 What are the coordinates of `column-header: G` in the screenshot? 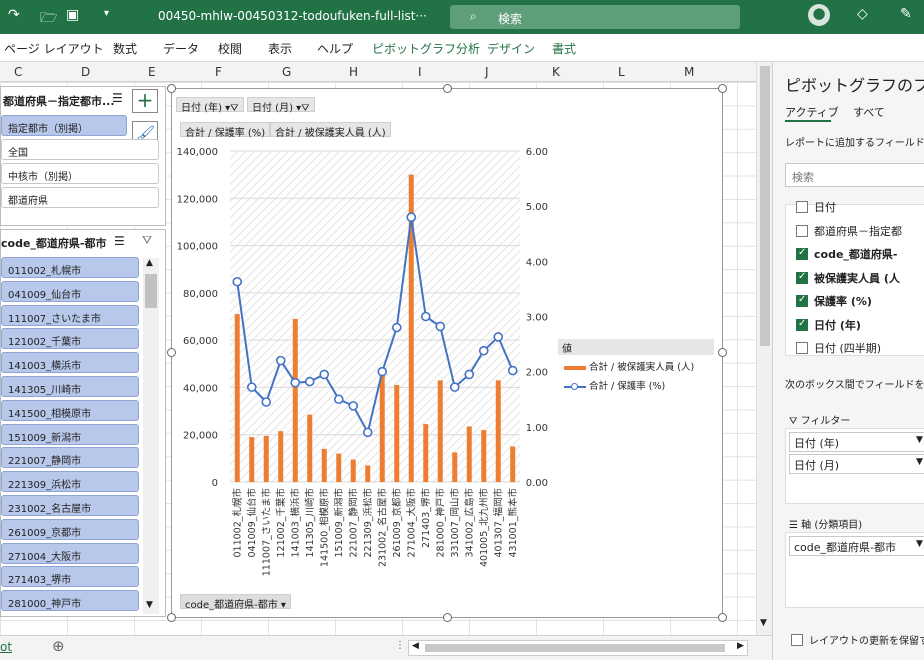 It's located at (286, 72).